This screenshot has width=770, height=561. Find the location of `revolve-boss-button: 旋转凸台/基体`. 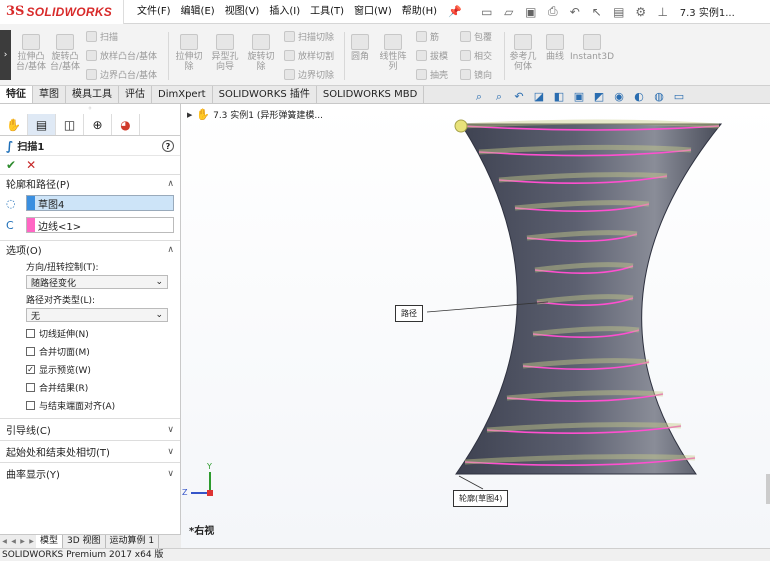

revolve-boss-button: 旋转凸台/基体 is located at coordinates (65, 53).